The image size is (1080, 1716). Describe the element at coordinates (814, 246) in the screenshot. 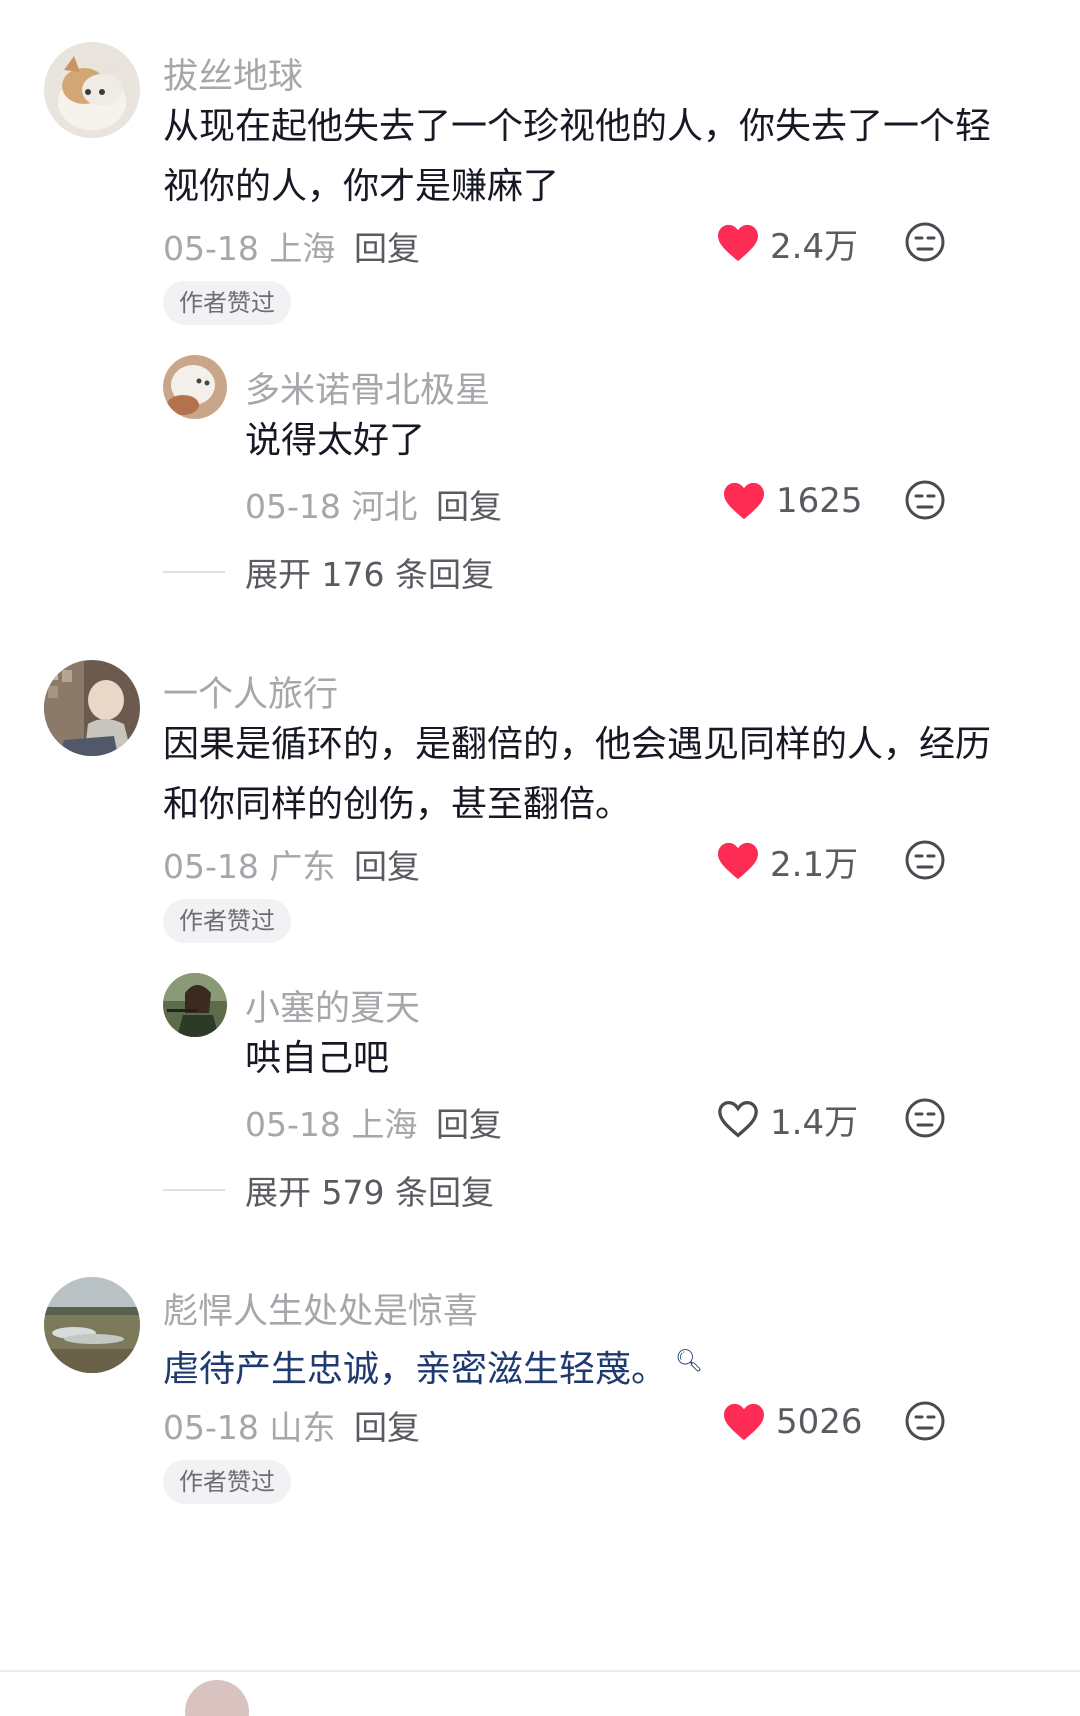

I see `like-count: 2.4万` at that location.